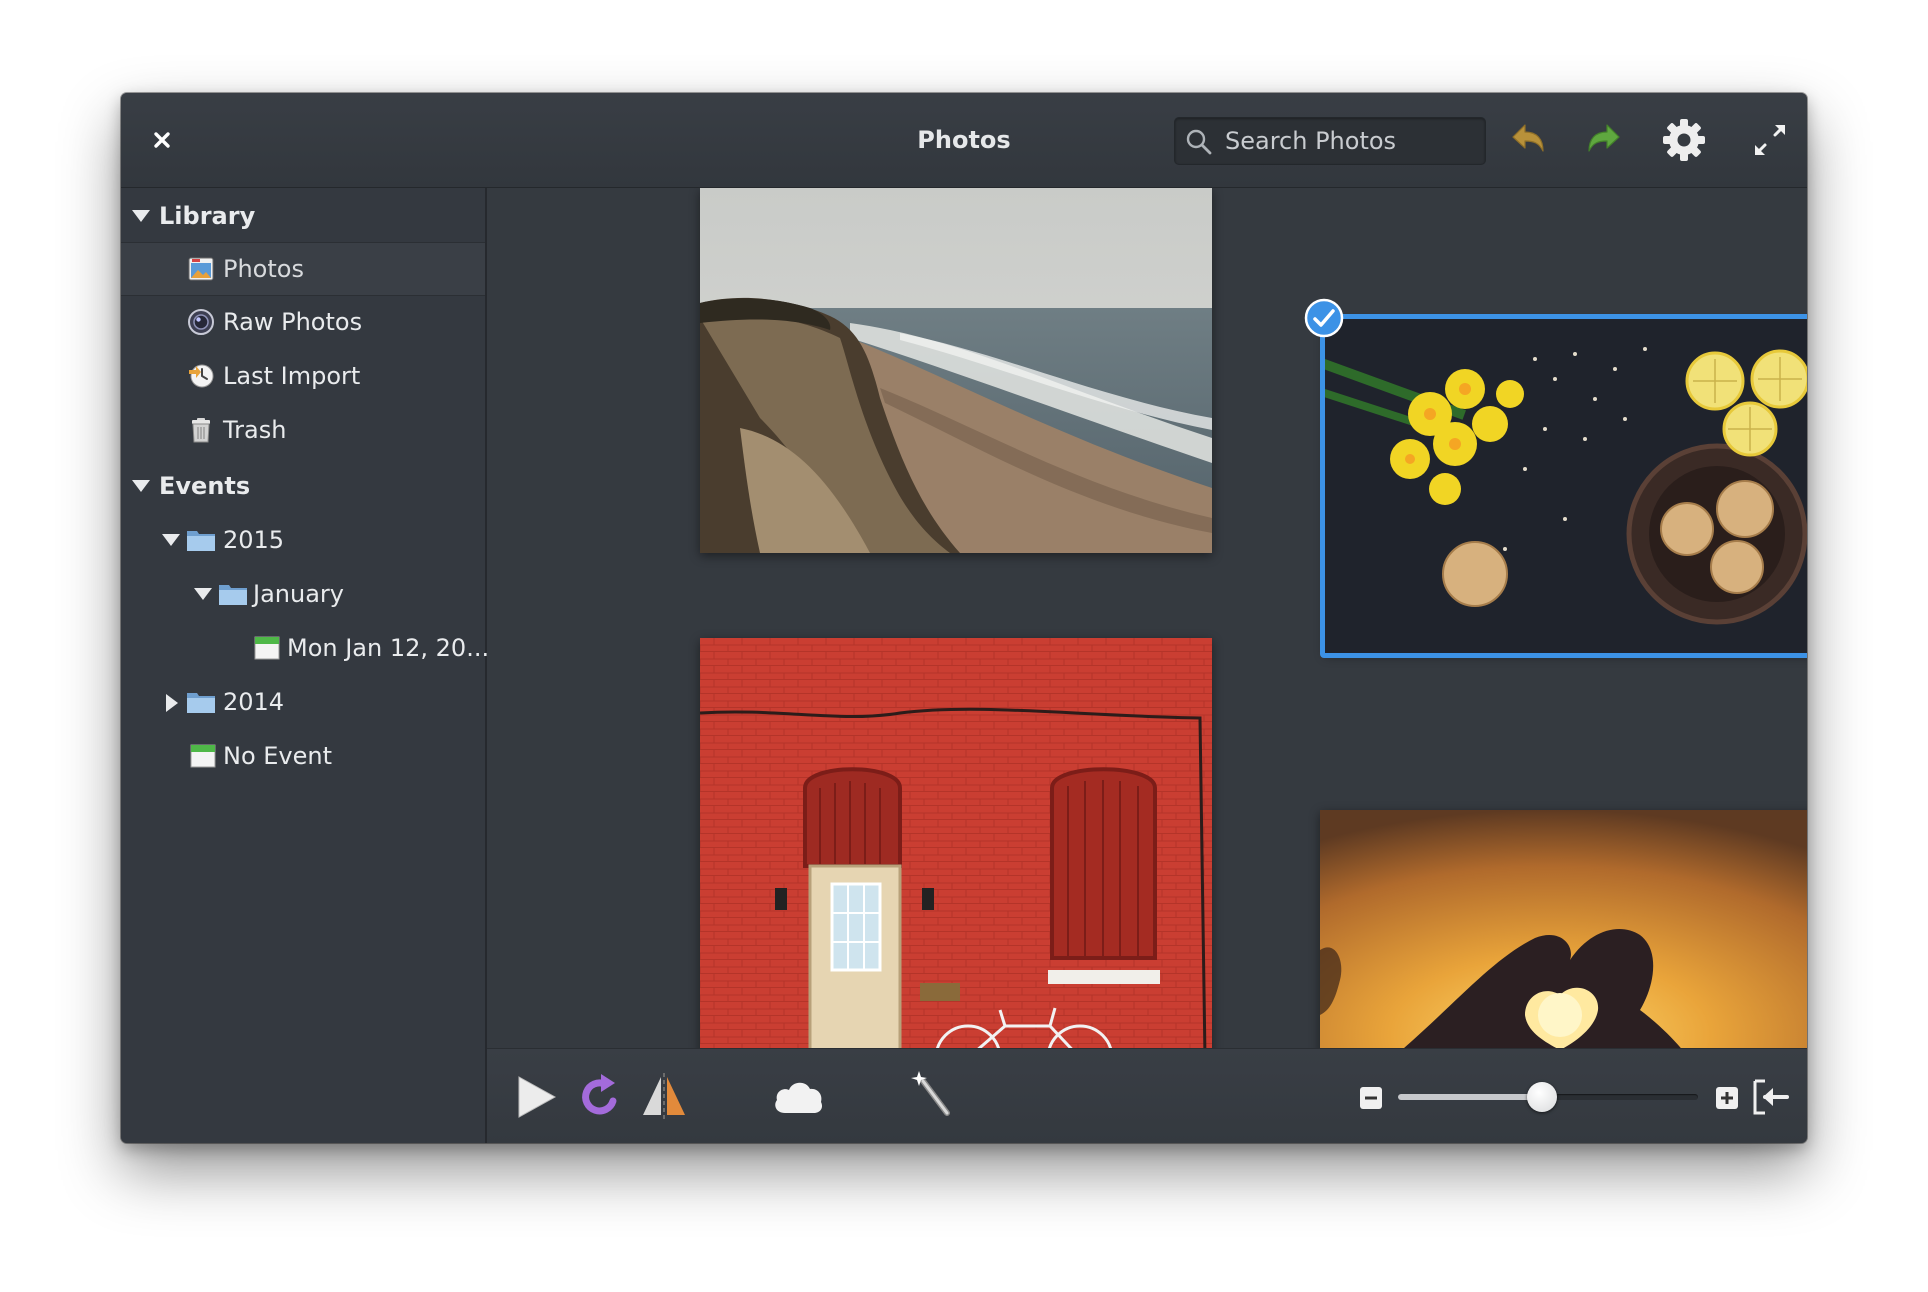 The height and width of the screenshot is (1292, 1928). What do you see at coordinates (263, 269) in the screenshot?
I see `sidebar-item-label: Photos` at bounding box center [263, 269].